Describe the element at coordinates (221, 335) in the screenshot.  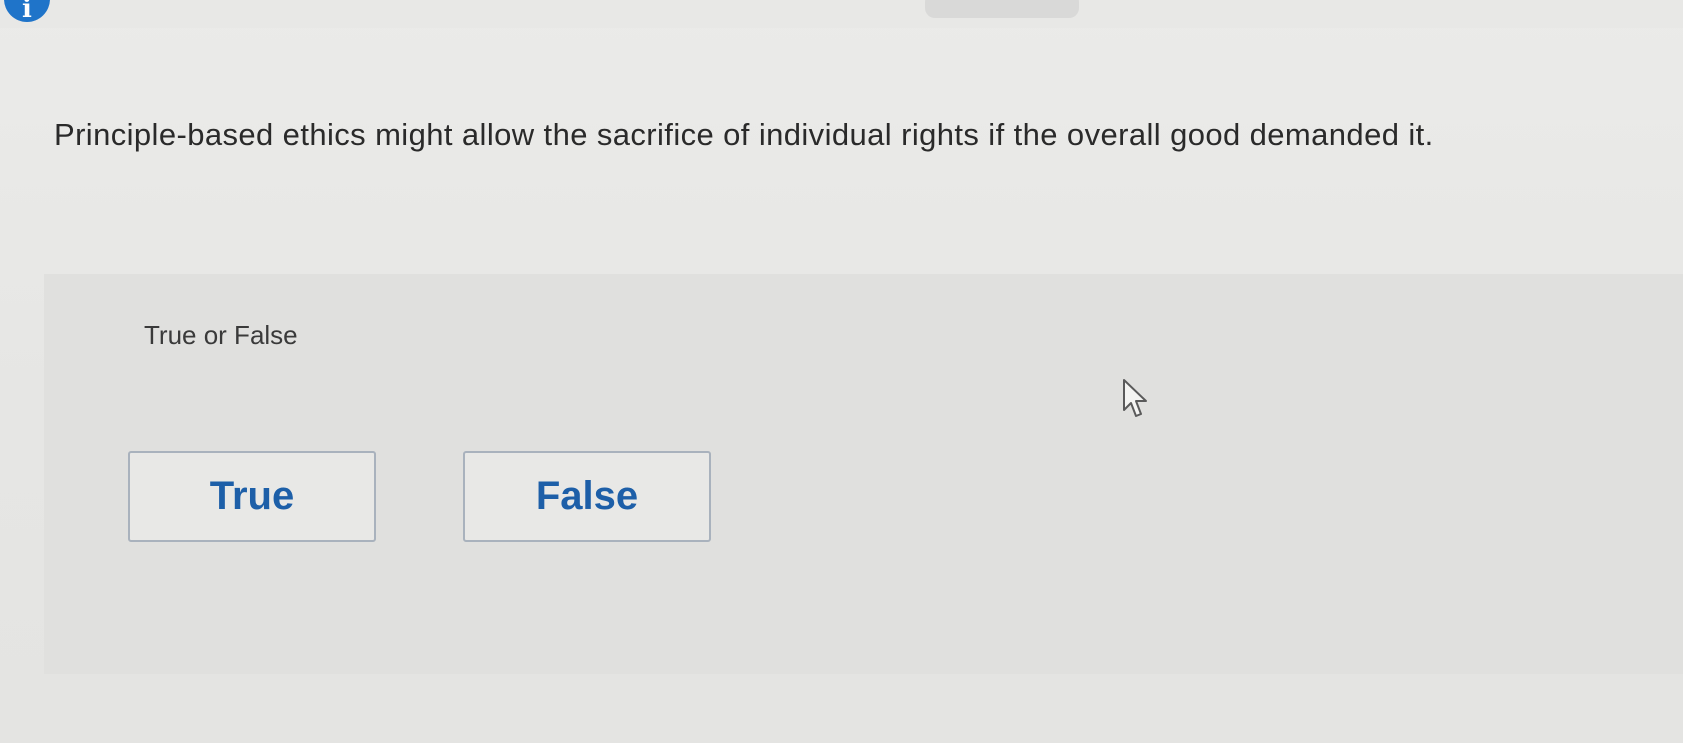
I see `question-type-label: True or False` at that location.